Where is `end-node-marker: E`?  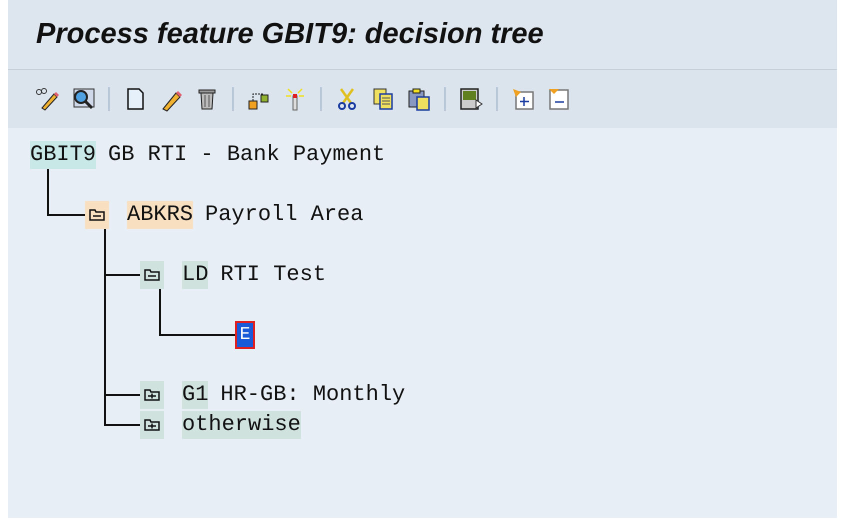 end-node-marker: E is located at coordinates (245, 335).